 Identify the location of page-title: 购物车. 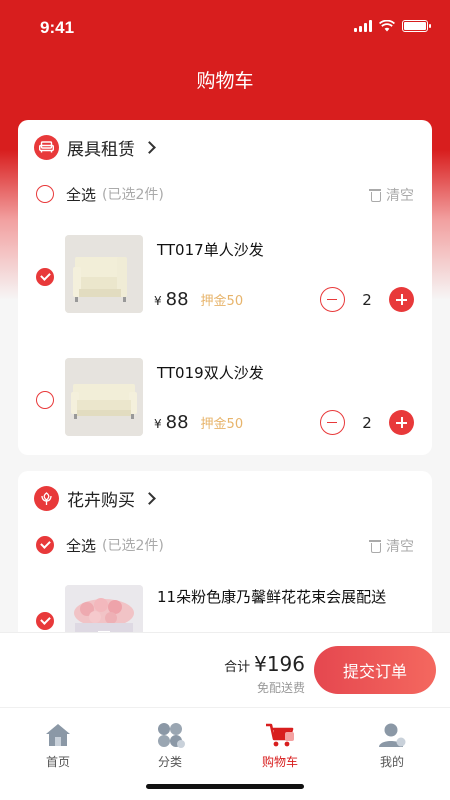
(225, 81).